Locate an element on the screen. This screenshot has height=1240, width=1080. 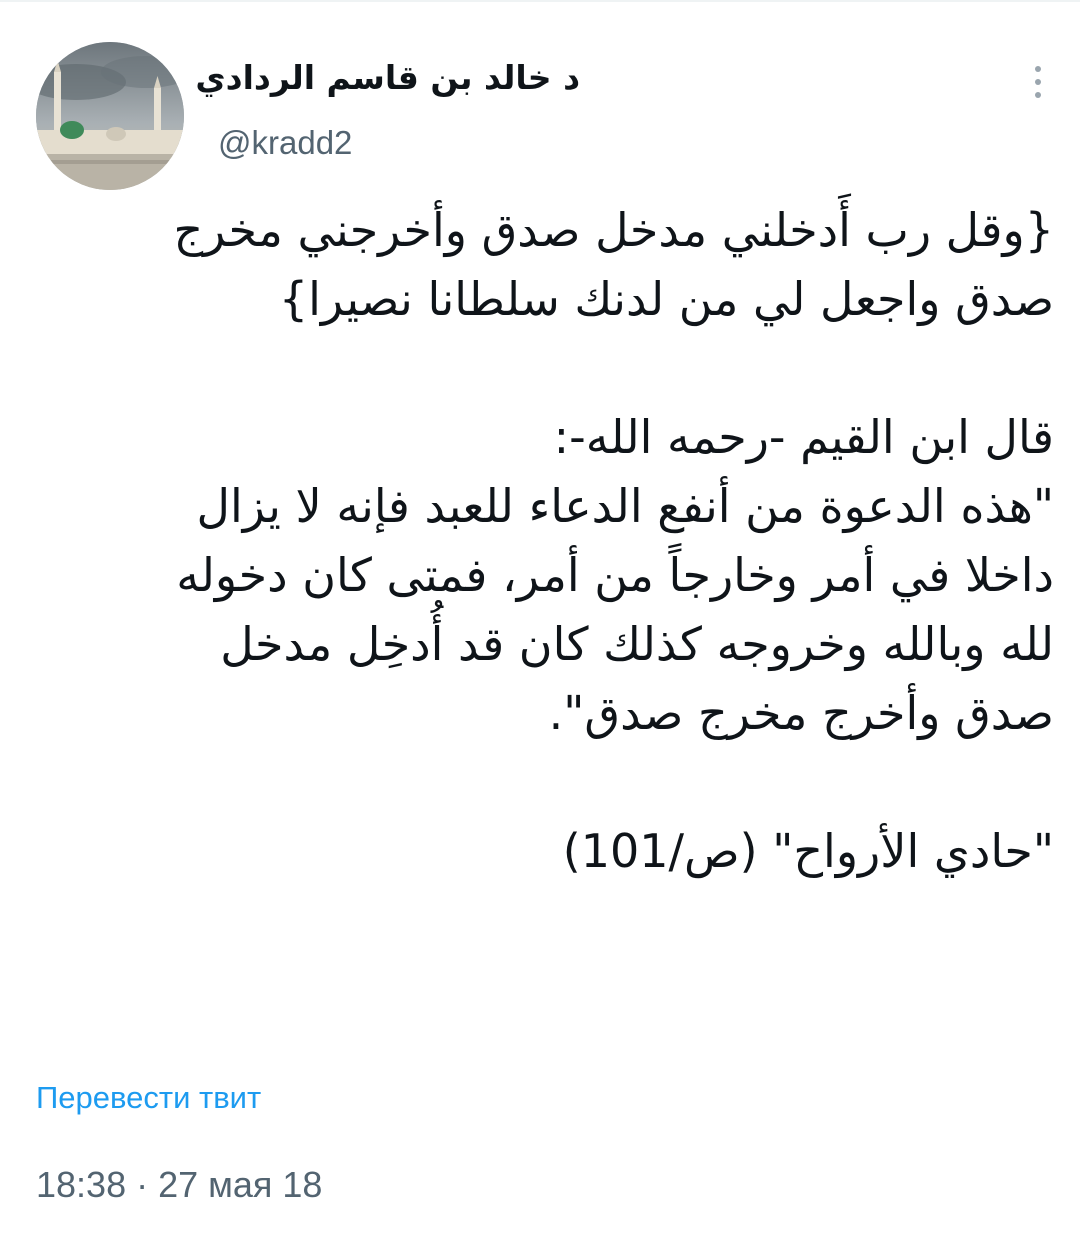
avatar is located at coordinates (110, 116).